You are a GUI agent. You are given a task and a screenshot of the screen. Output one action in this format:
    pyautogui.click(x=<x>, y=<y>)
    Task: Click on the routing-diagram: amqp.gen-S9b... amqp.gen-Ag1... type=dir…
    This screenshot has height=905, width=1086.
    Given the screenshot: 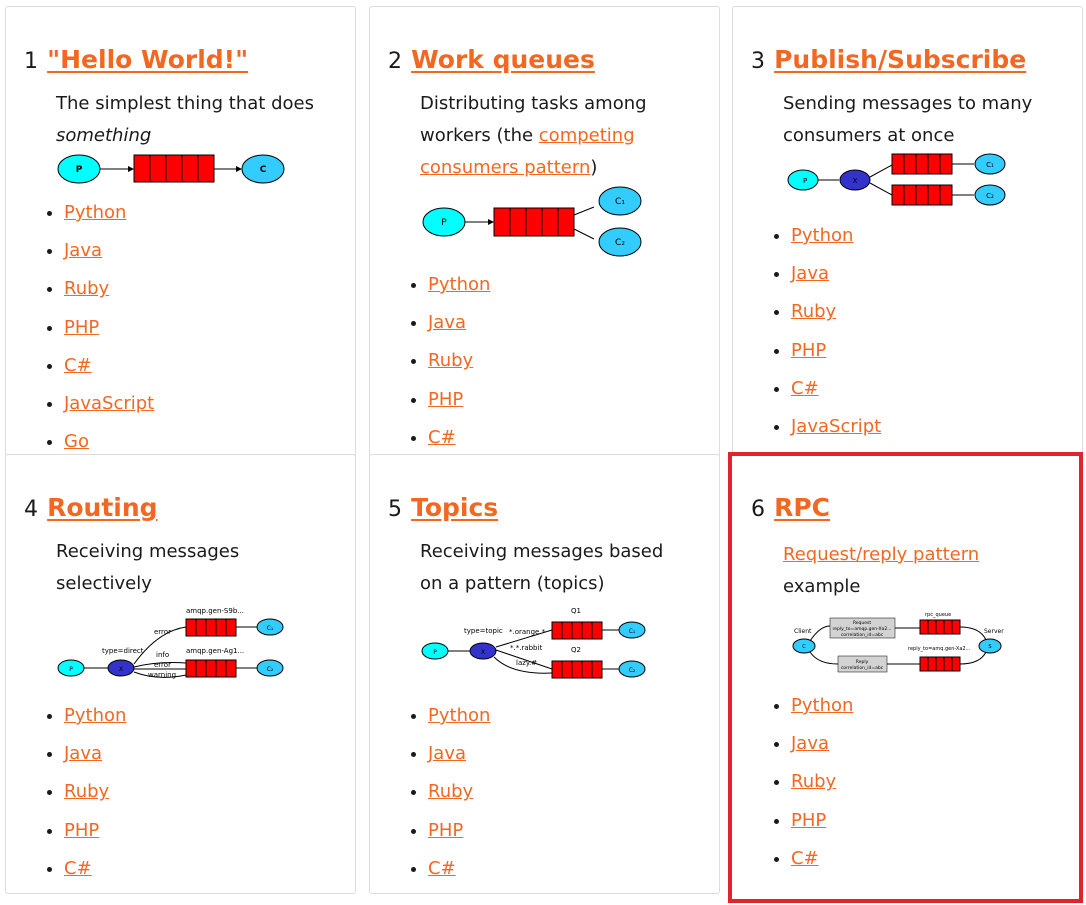 What is the action you would take?
    pyautogui.click(x=170, y=643)
    